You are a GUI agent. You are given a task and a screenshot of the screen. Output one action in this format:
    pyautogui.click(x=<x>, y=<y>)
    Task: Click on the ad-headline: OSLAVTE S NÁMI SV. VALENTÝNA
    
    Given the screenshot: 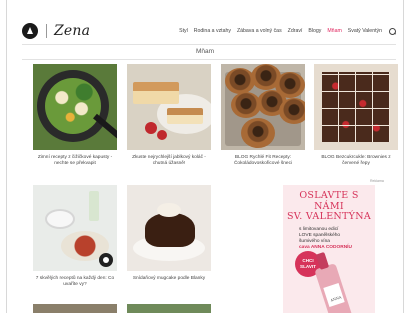 What is the action you would take?
    pyautogui.click(x=329, y=206)
    